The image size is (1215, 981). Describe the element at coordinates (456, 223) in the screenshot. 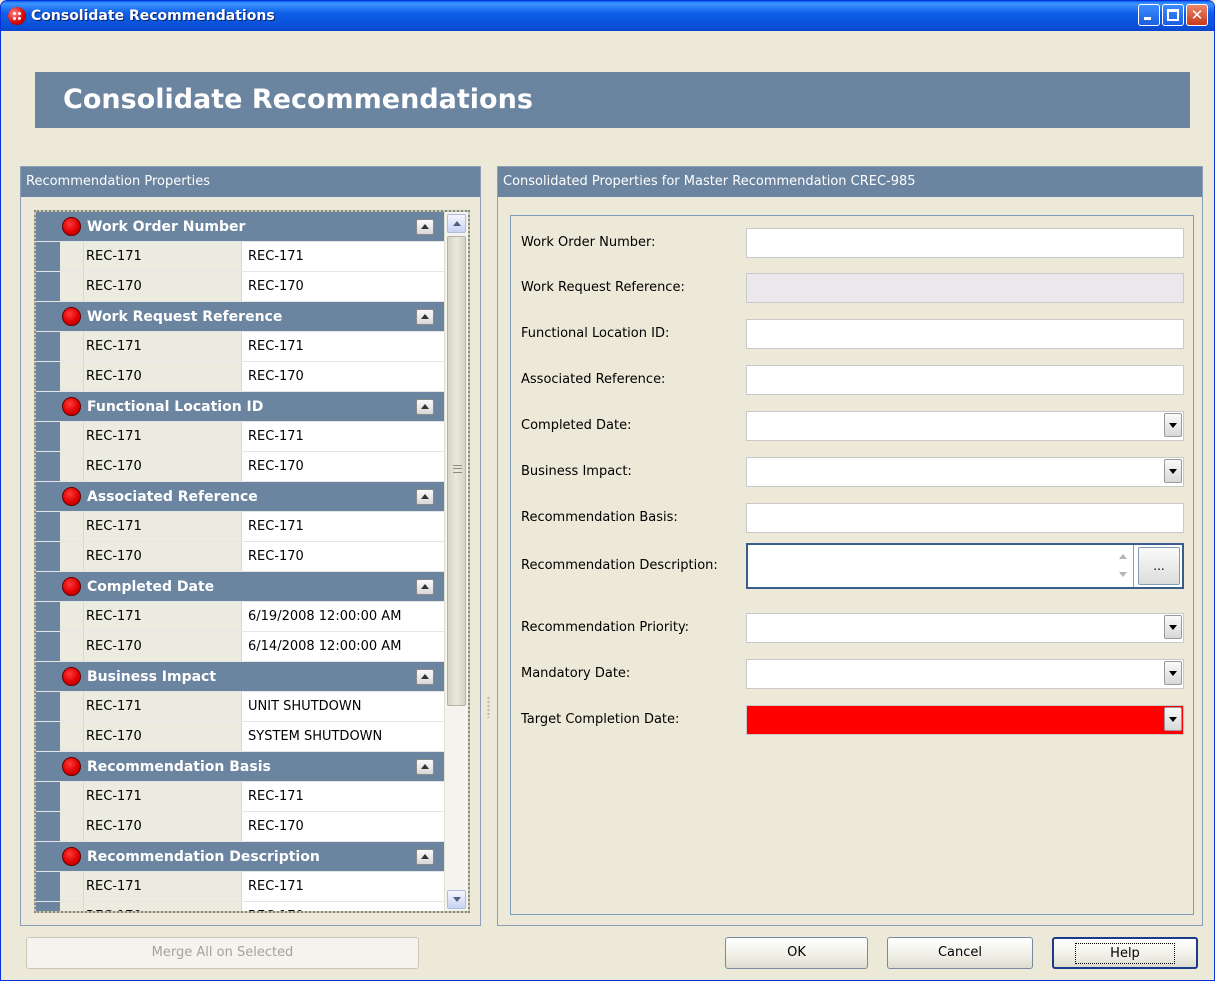

I see `scroll-up-button` at that location.